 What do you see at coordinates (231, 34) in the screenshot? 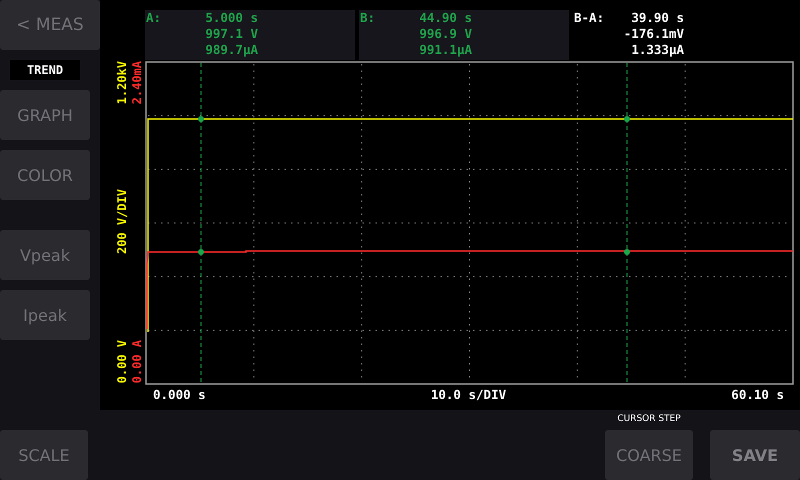
I see `readout-value: 997.1 V` at bounding box center [231, 34].